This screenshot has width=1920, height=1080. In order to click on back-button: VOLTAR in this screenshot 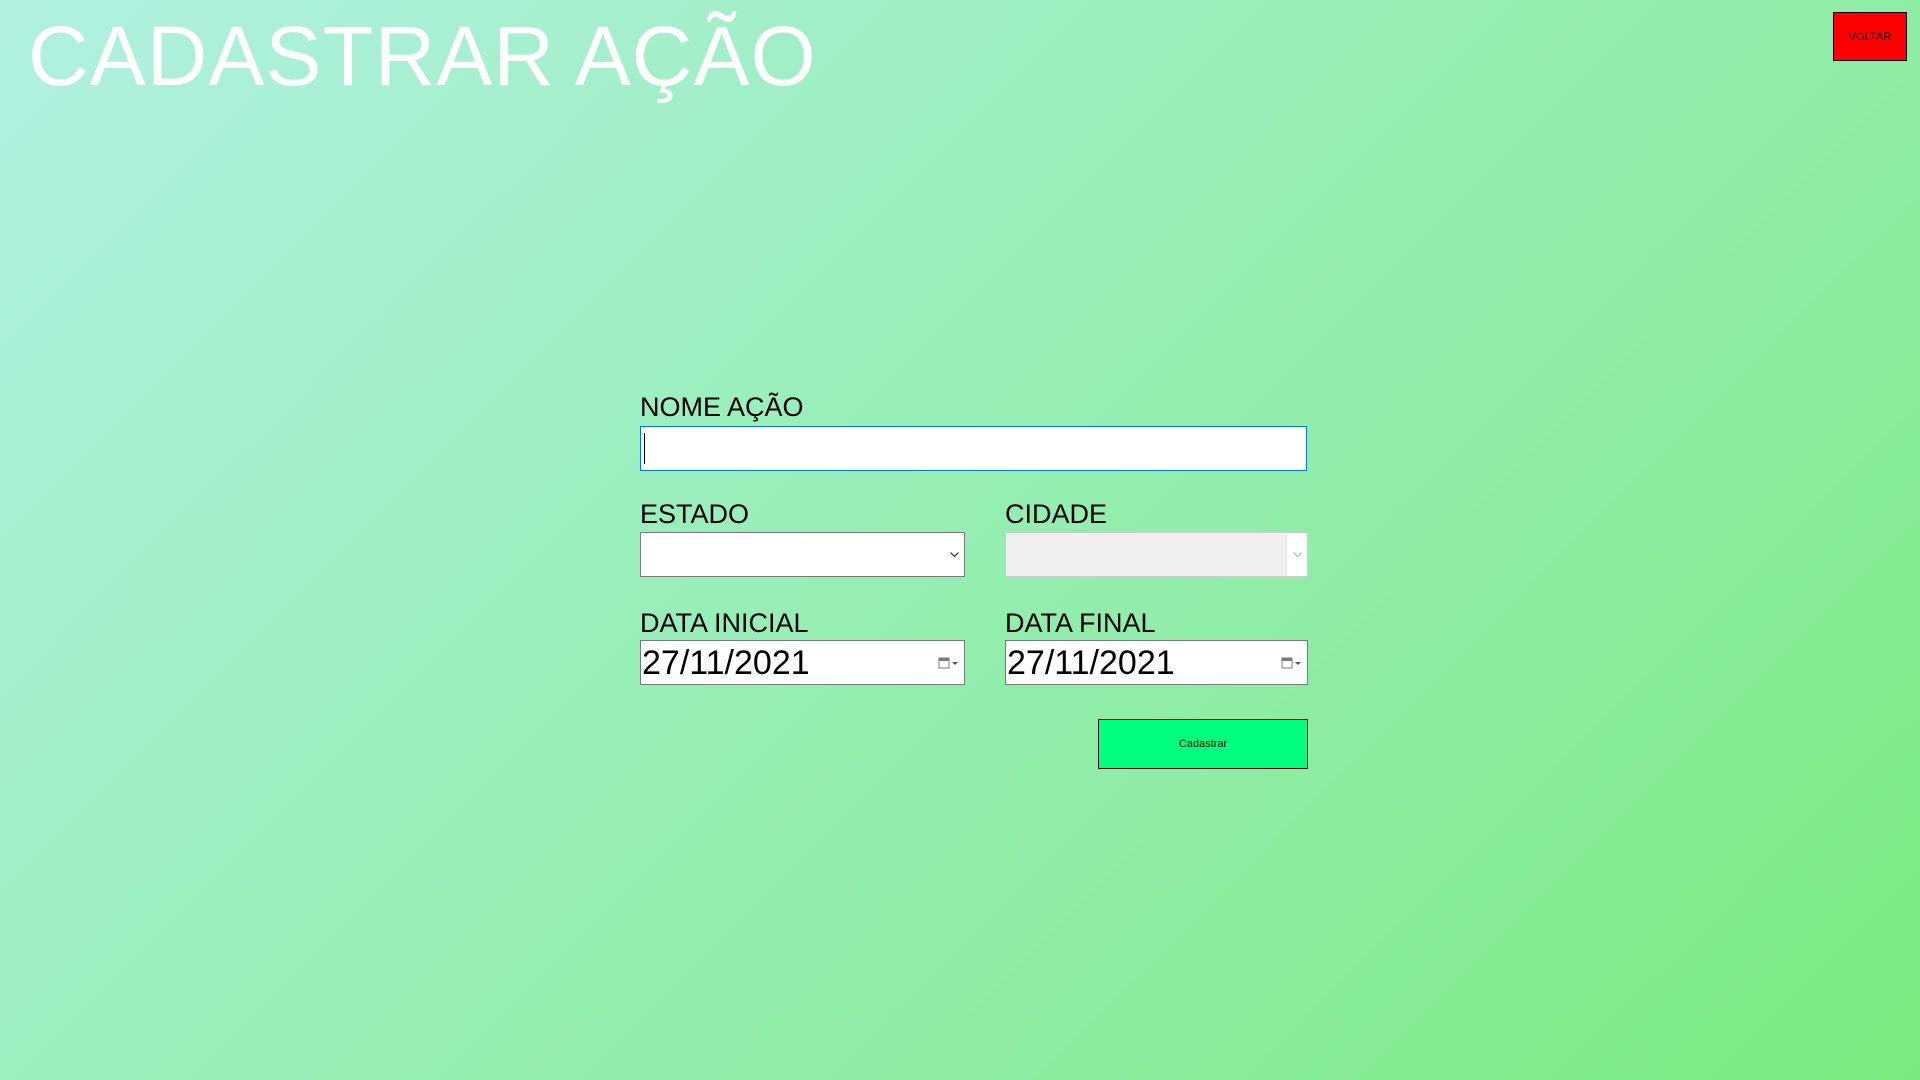, I will do `click(1870, 36)`.